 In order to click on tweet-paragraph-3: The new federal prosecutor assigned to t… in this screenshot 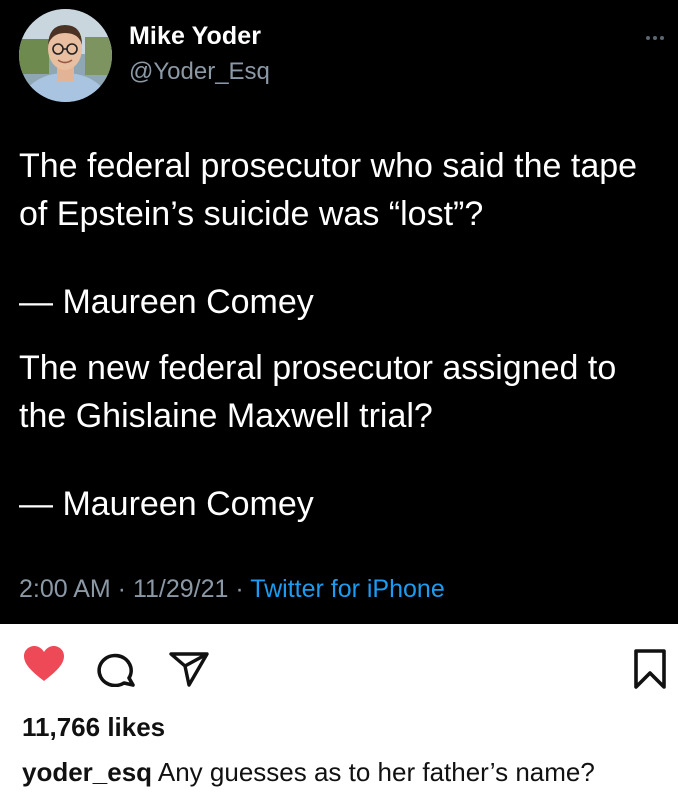, I will do `click(318, 392)`.